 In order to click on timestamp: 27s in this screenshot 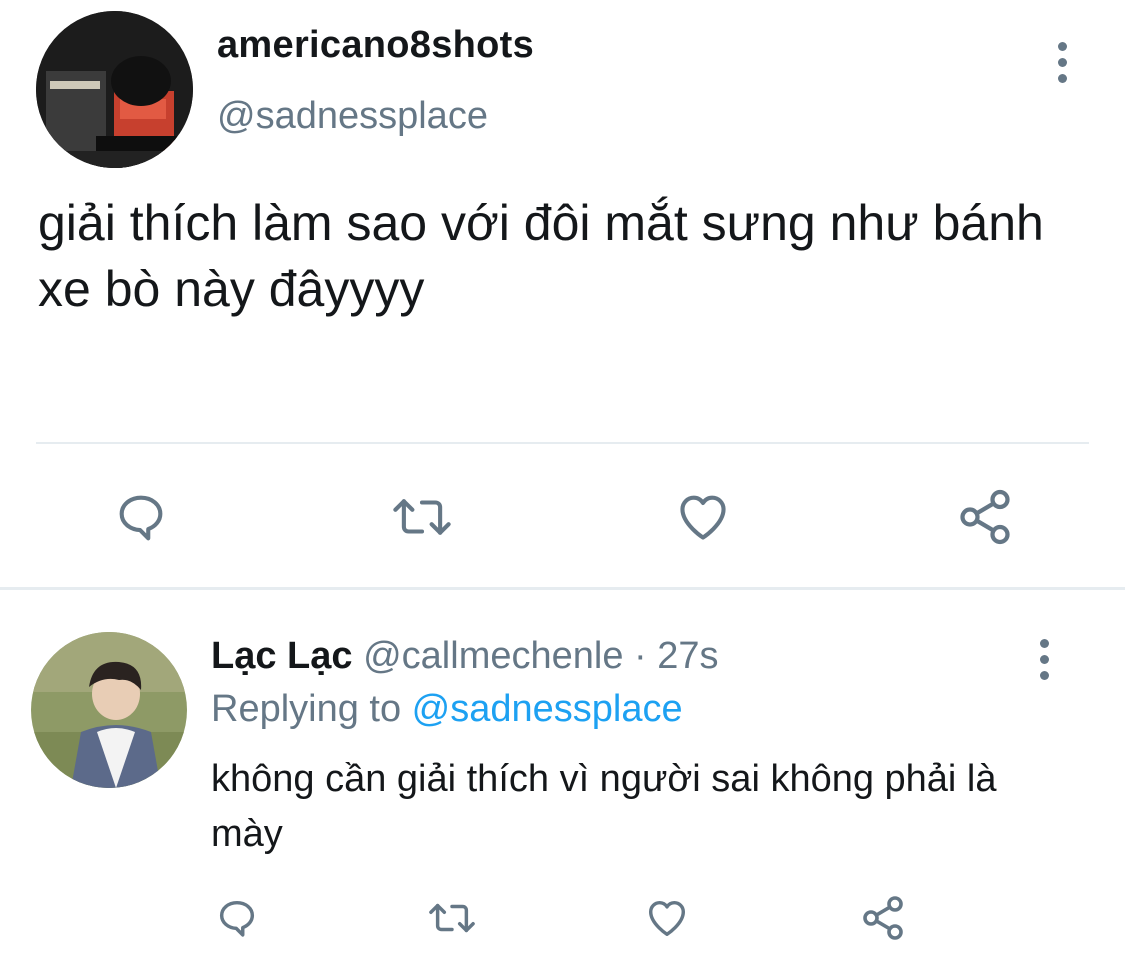, I will do `click(687, 656)`.